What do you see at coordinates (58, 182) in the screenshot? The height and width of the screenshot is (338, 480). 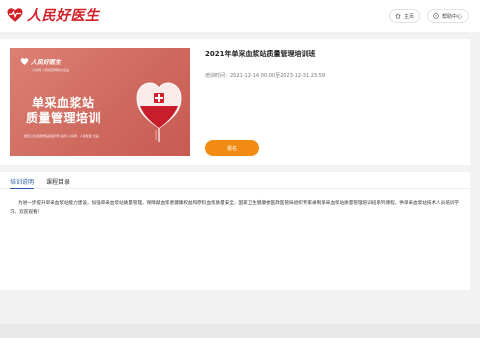 I see `tab-course-catalog: 课程目录` at bounding box center [58, 182].